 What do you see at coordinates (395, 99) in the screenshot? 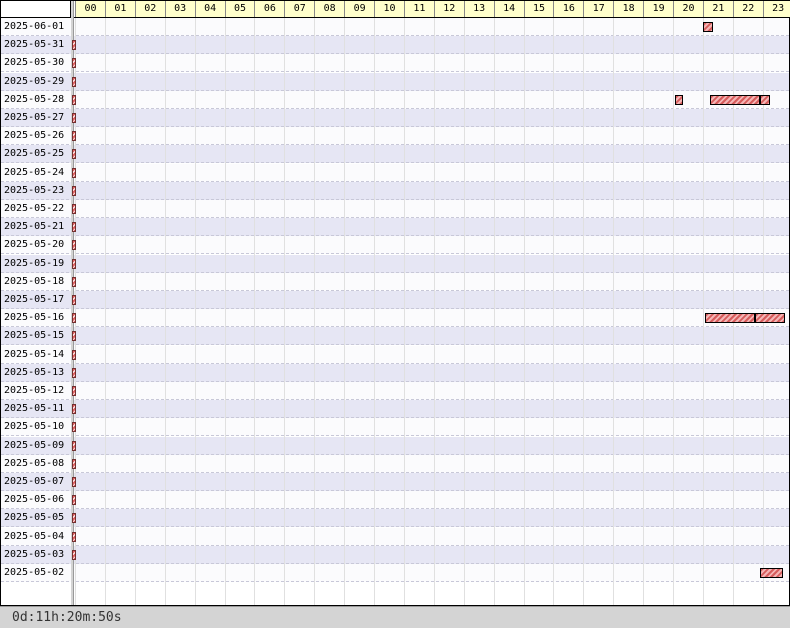
I see `date-row: 2025-05-28` at bounding box center [395, 99].